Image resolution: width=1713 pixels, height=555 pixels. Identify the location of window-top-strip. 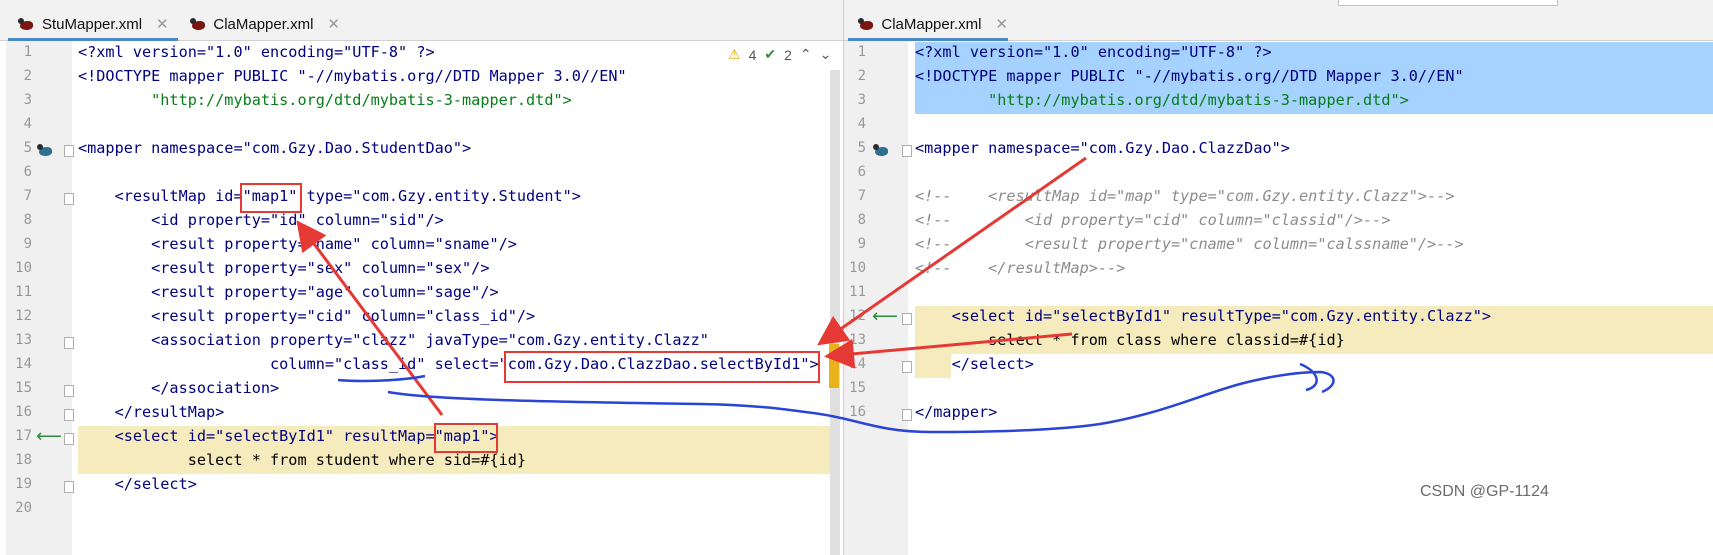
(856, 4).